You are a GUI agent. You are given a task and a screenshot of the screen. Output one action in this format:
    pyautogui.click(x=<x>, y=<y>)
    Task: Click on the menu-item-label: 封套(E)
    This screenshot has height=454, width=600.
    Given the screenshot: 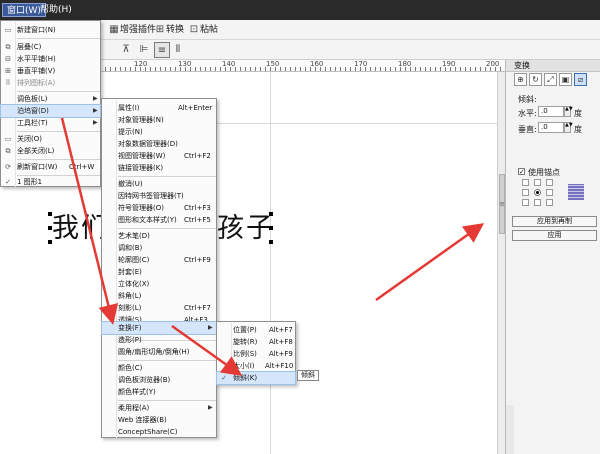 What is the action you would take?
    pyautogui.click(x=130, y=272)
    